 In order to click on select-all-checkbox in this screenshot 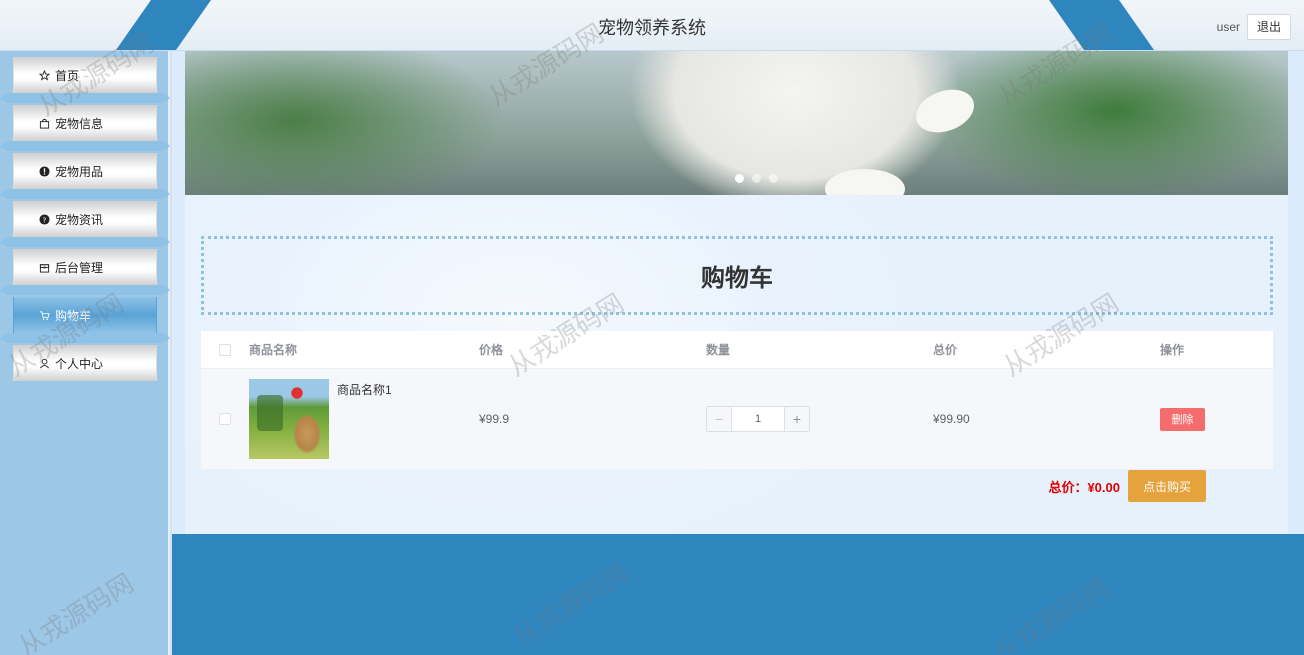, I will do `click(225, 349)`.